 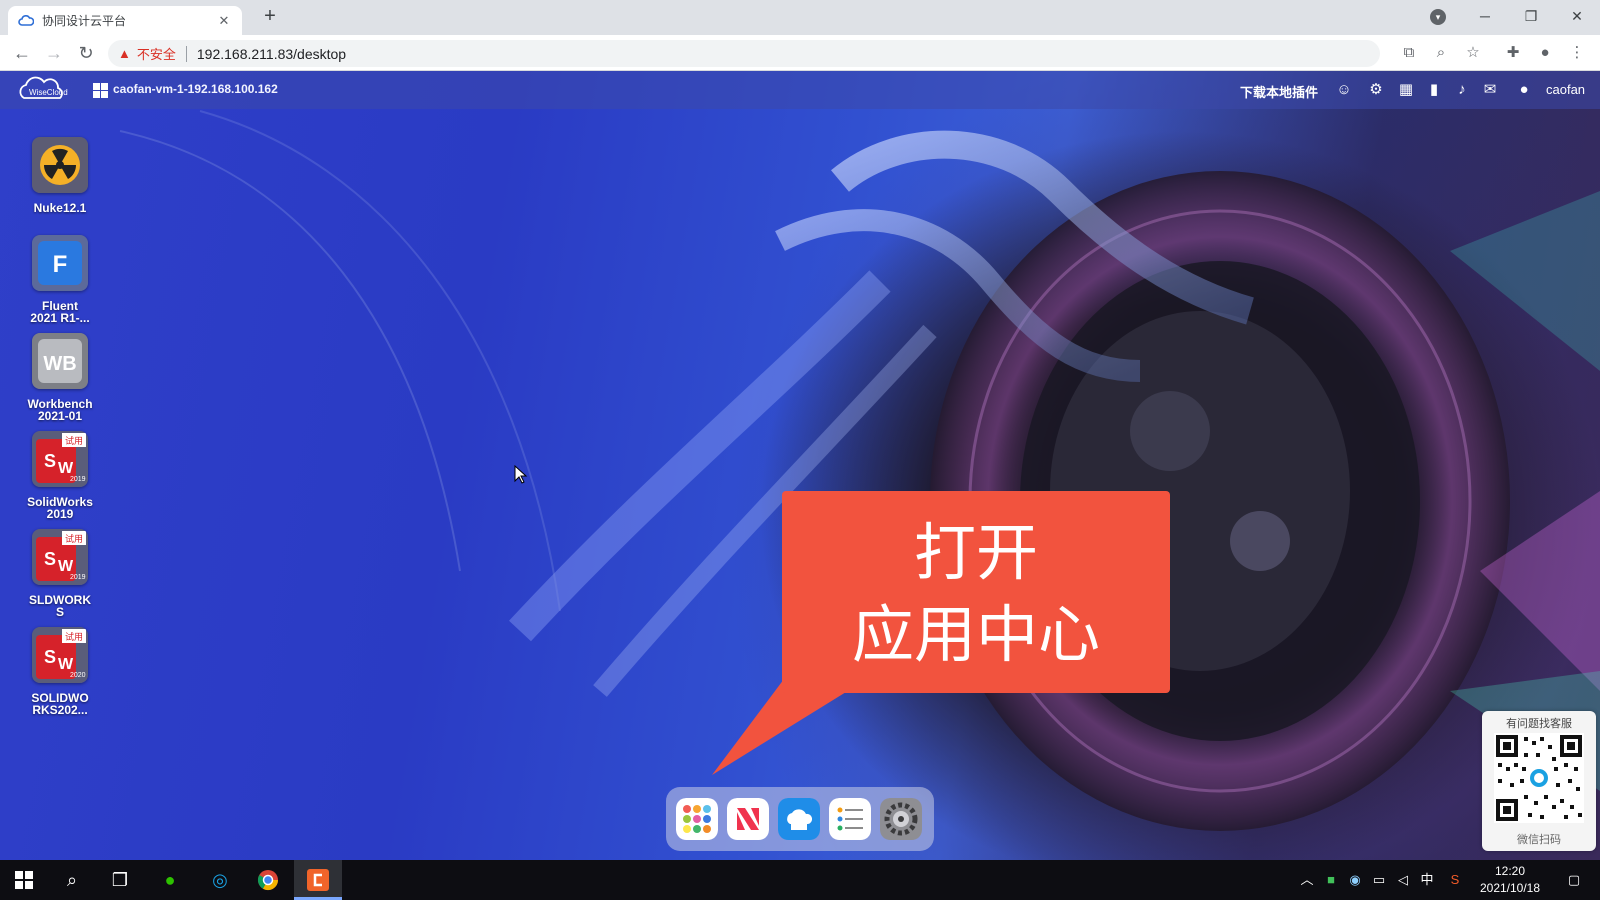 I want to click on zoom-icon: ⌕, so click(x=1441, y=53).